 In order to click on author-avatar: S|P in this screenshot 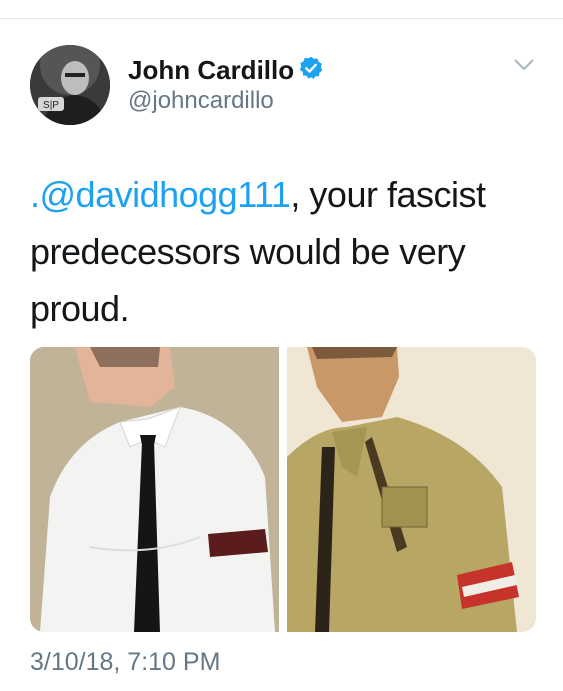, I will do `click(70, 85)`.